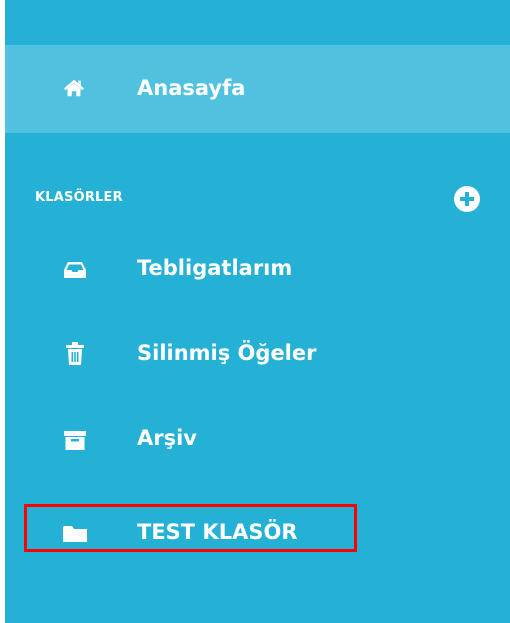  I want to click on sidebar-item-tebligatlarim: Tebligatlarım, so click(257, 270).